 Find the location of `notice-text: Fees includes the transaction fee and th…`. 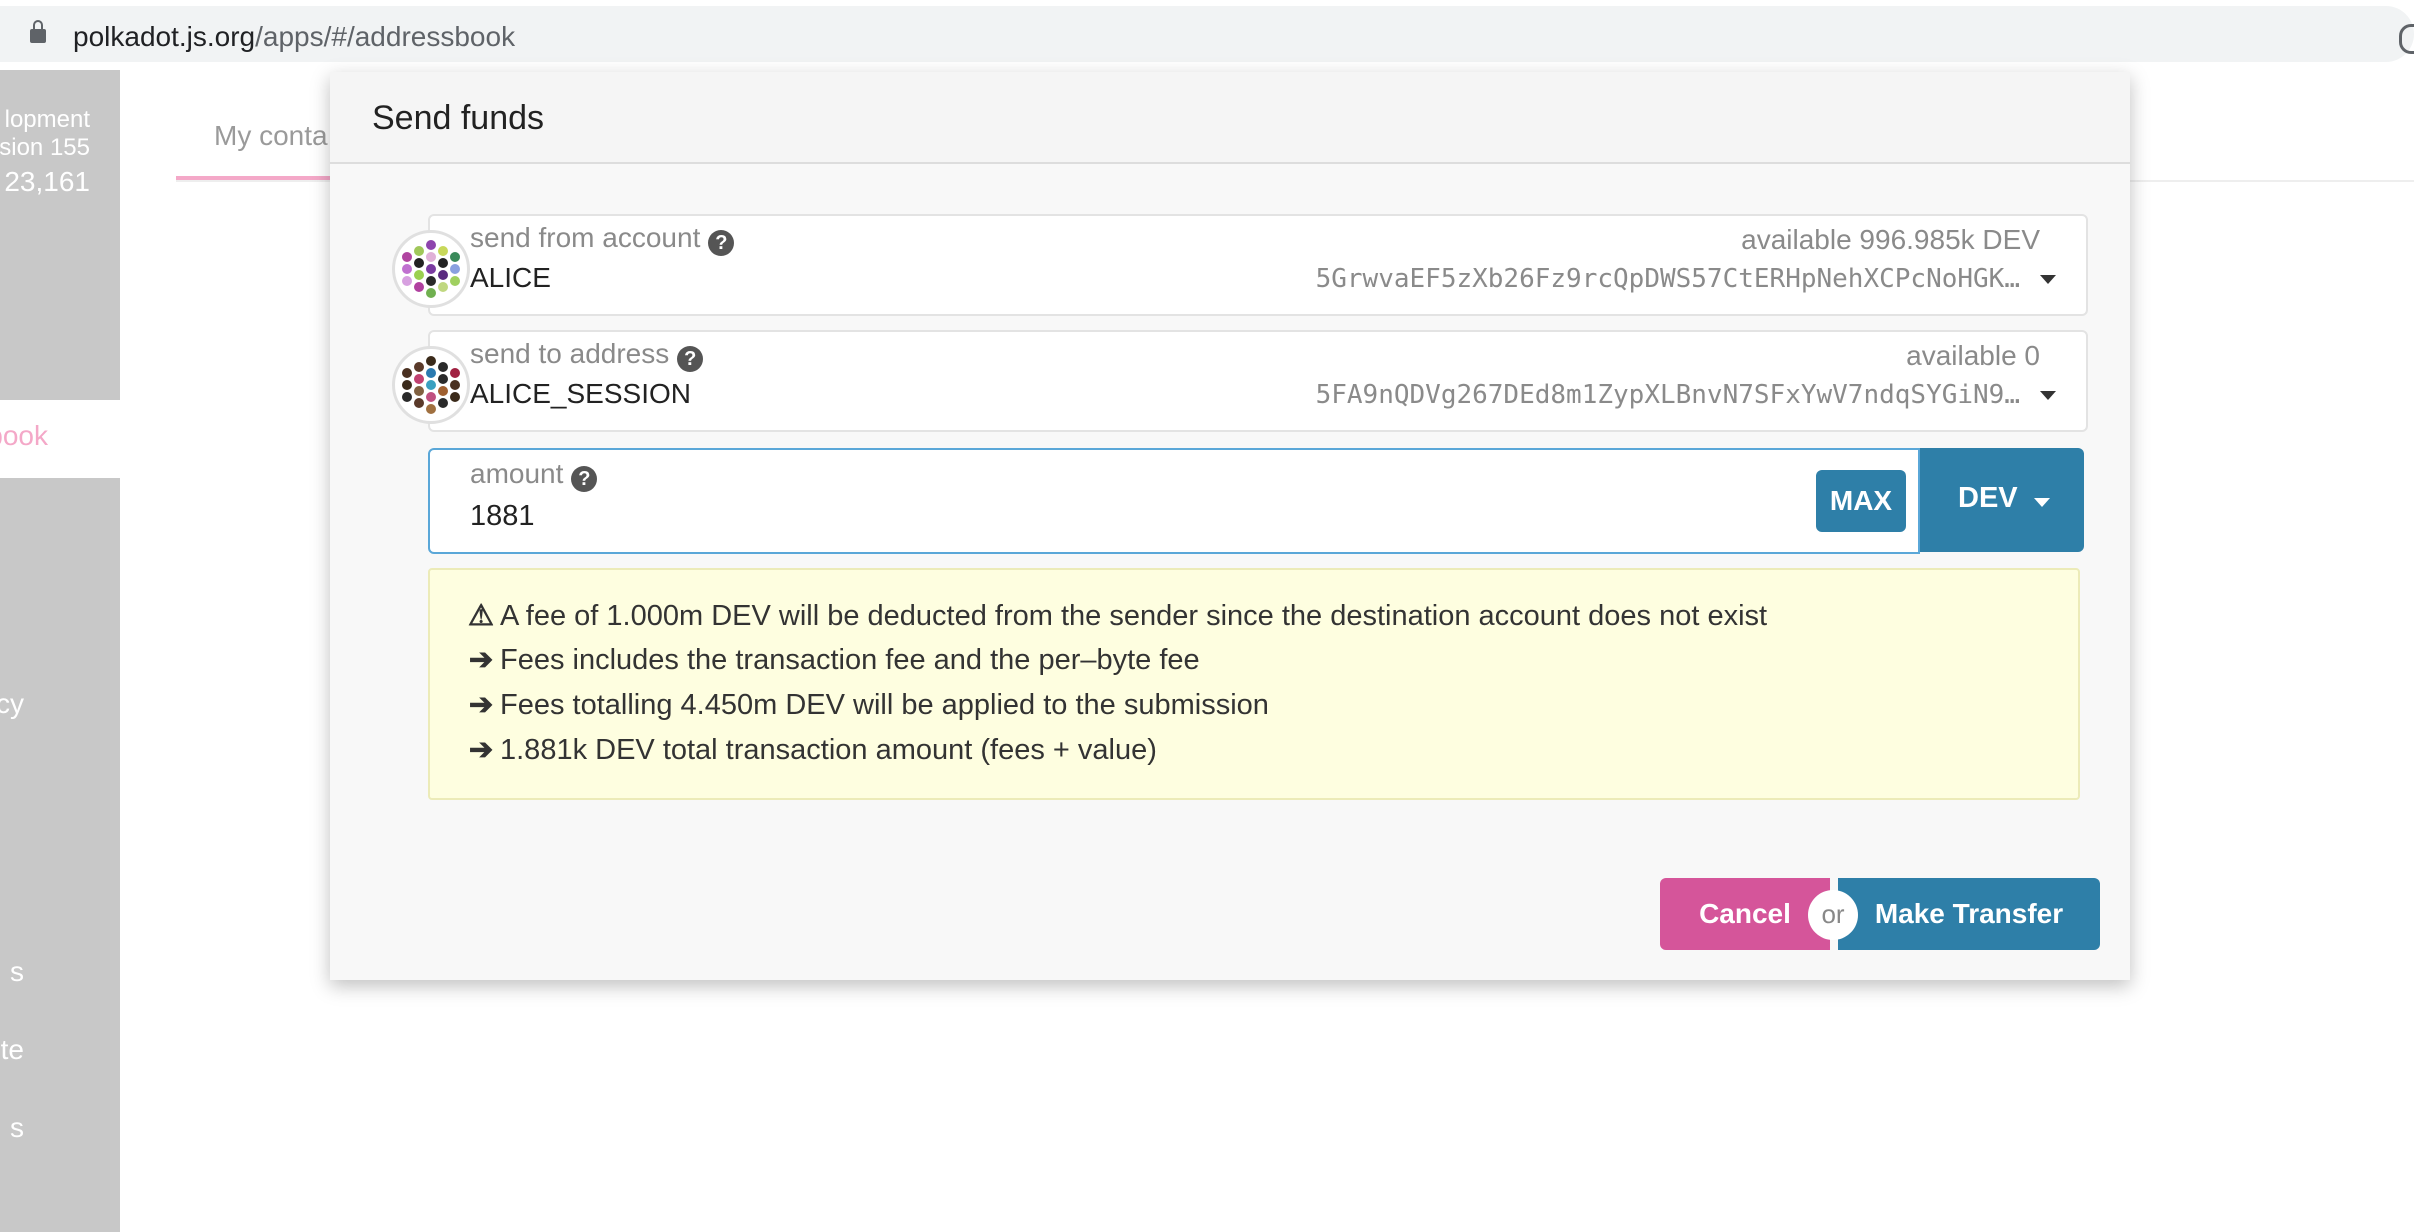

notice-text: Fees includes the transaction fee and th… is located at coordinates (850, 660).